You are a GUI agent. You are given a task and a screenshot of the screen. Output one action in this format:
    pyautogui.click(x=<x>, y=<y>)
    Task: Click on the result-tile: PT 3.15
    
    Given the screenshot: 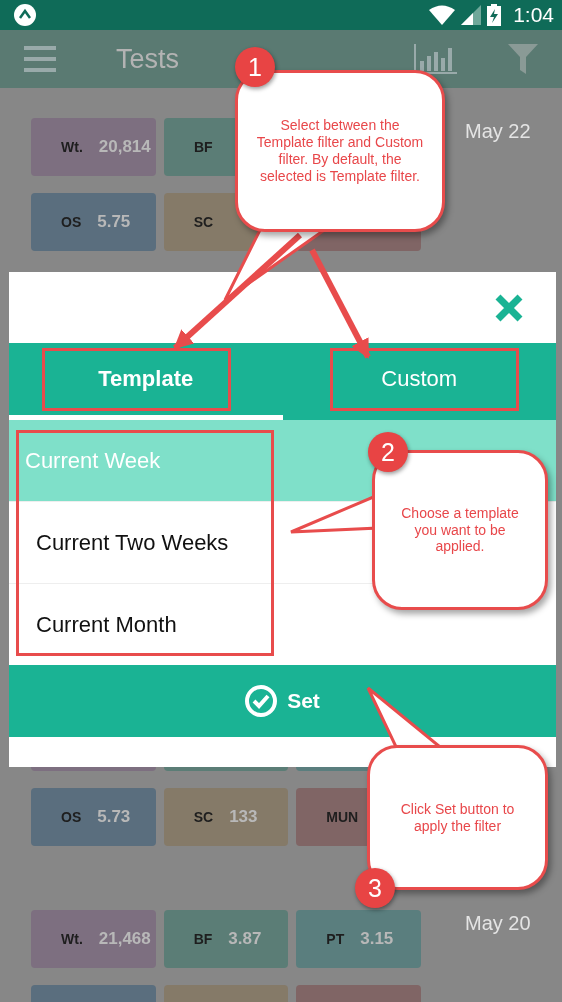 What is the action you would take?
    pyautogui.click(x=358, y=939)
    